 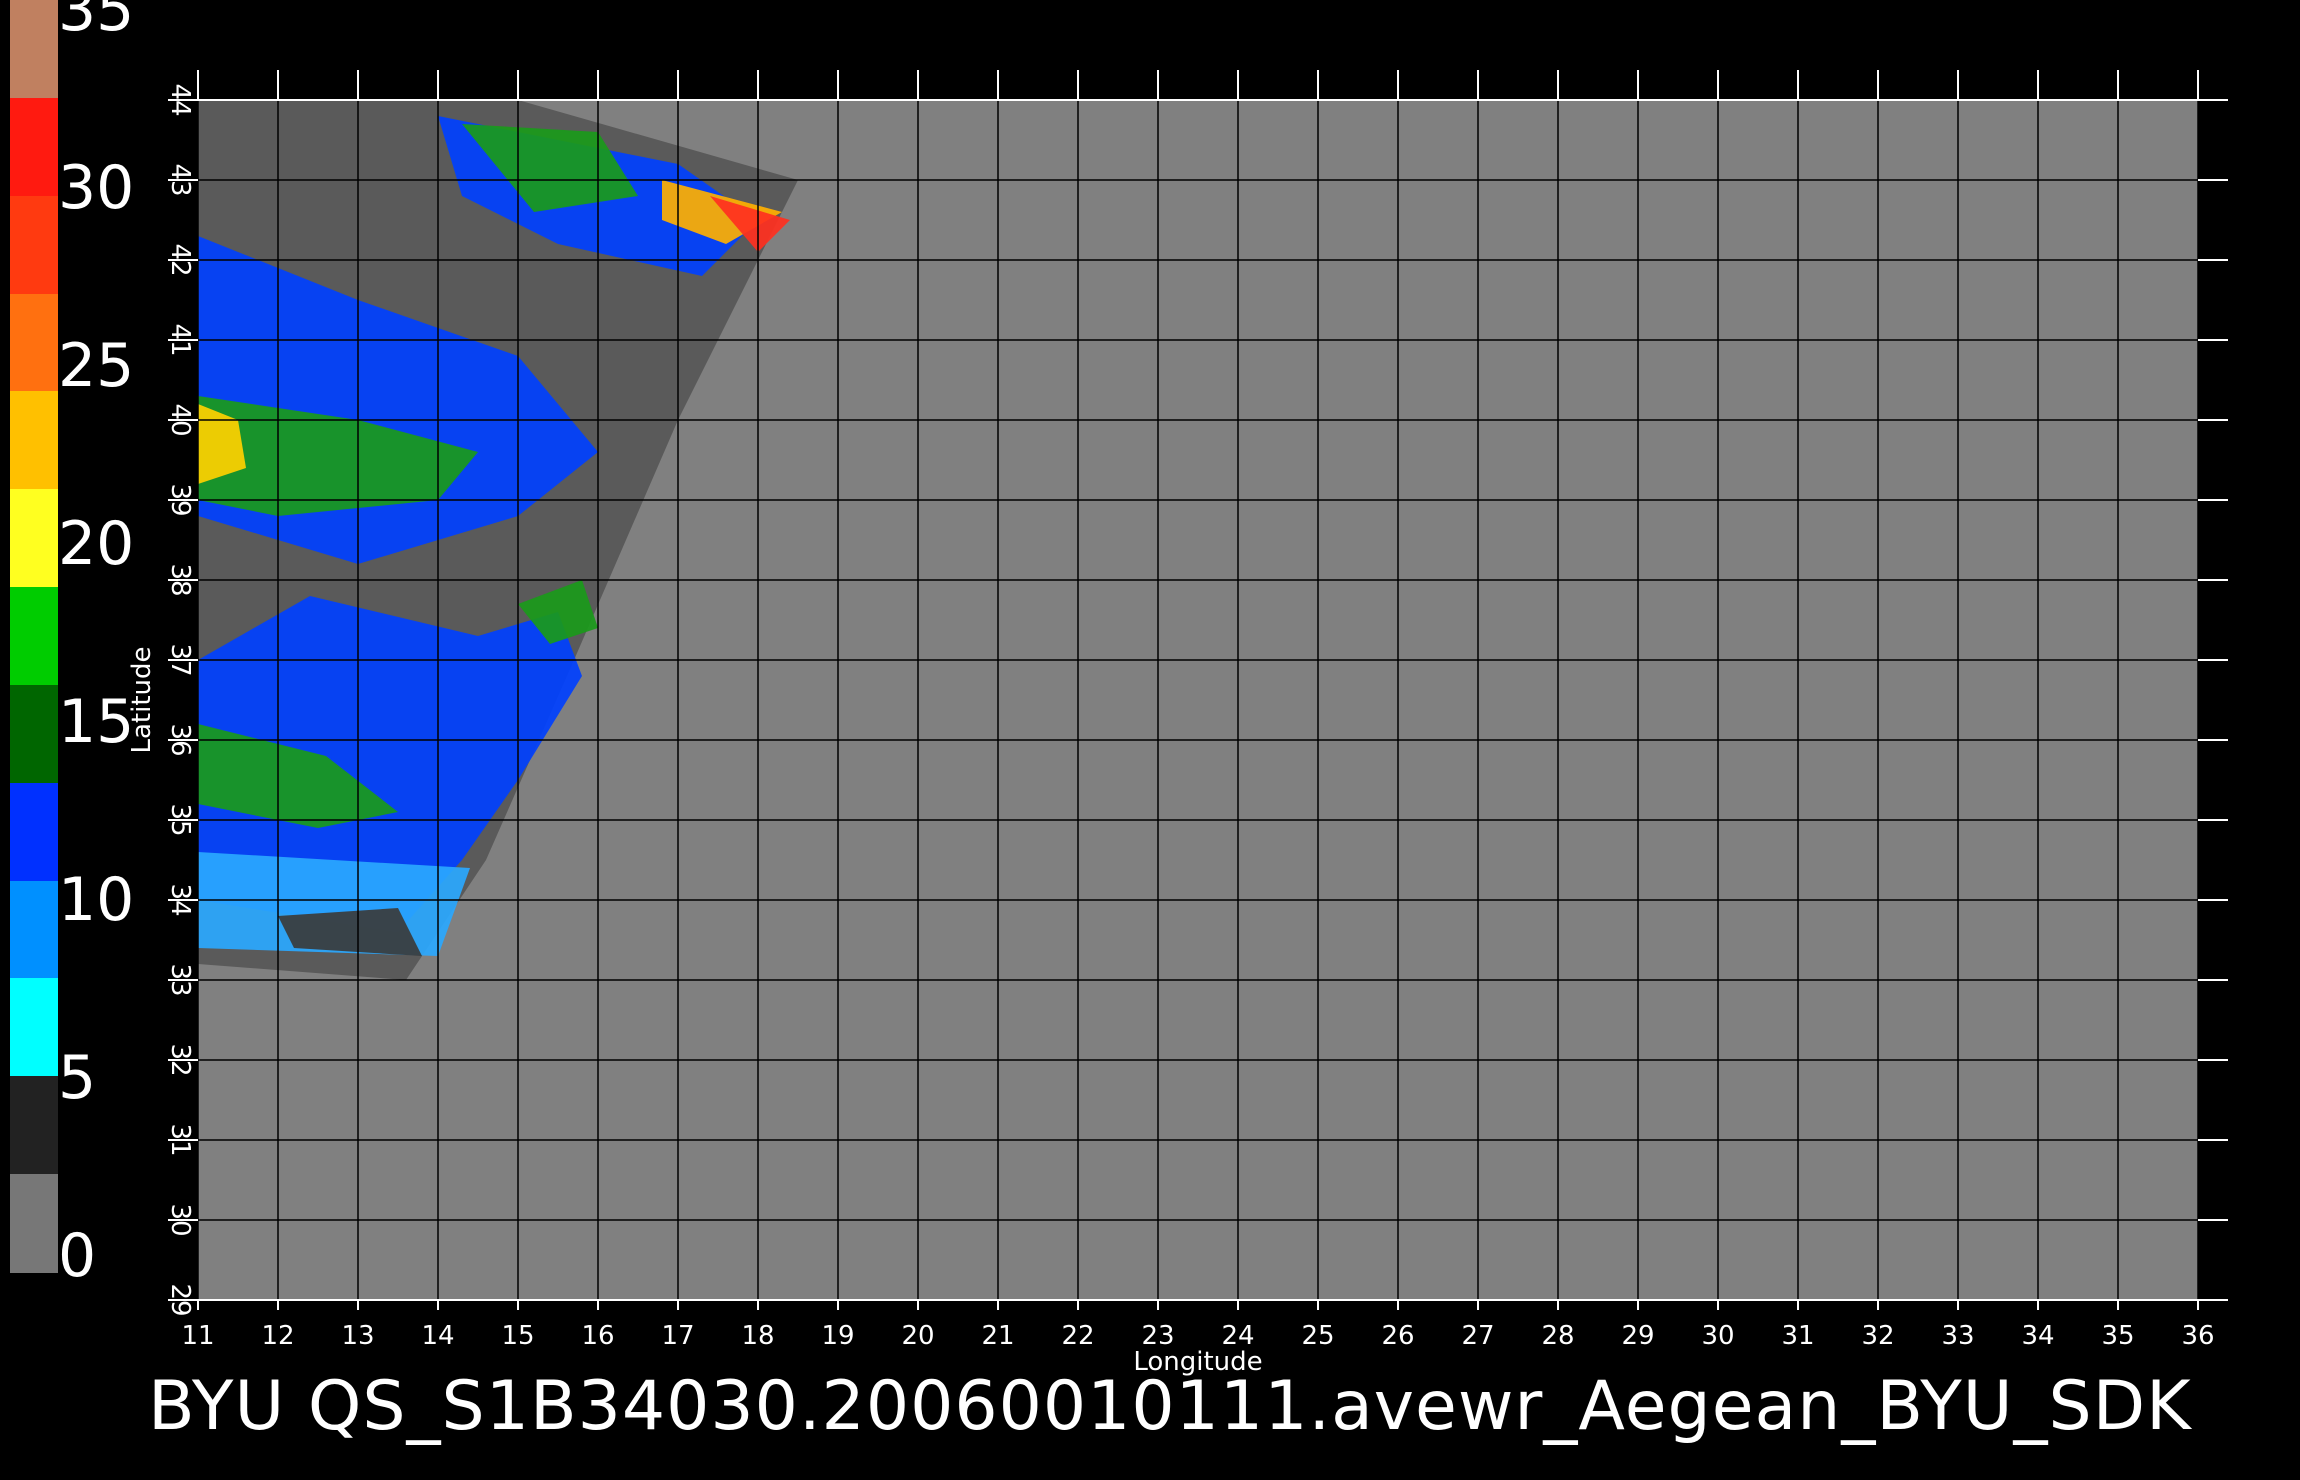 What do you see at coordinates (1877, 1336) in the screenshot?
I see `lon-tick-label: 32` at bounding box center [1877, 1336].